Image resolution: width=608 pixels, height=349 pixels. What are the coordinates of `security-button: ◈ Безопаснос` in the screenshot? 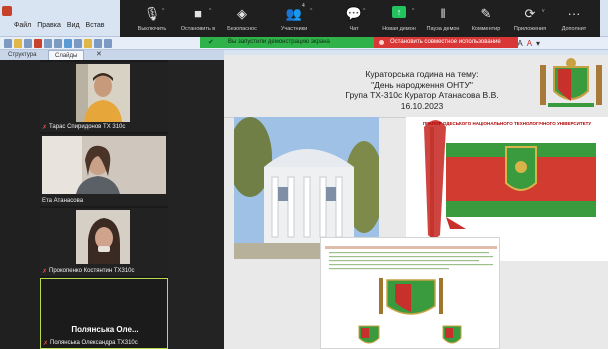 It's located at (242, 18).